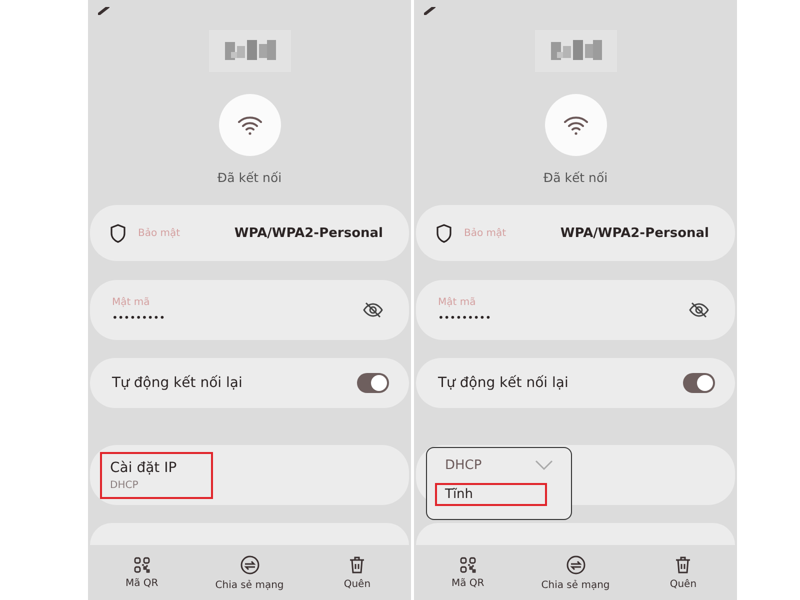  Describe the element at coordinates (544, 465) in the screenshot. I see `check-icon` at that location.